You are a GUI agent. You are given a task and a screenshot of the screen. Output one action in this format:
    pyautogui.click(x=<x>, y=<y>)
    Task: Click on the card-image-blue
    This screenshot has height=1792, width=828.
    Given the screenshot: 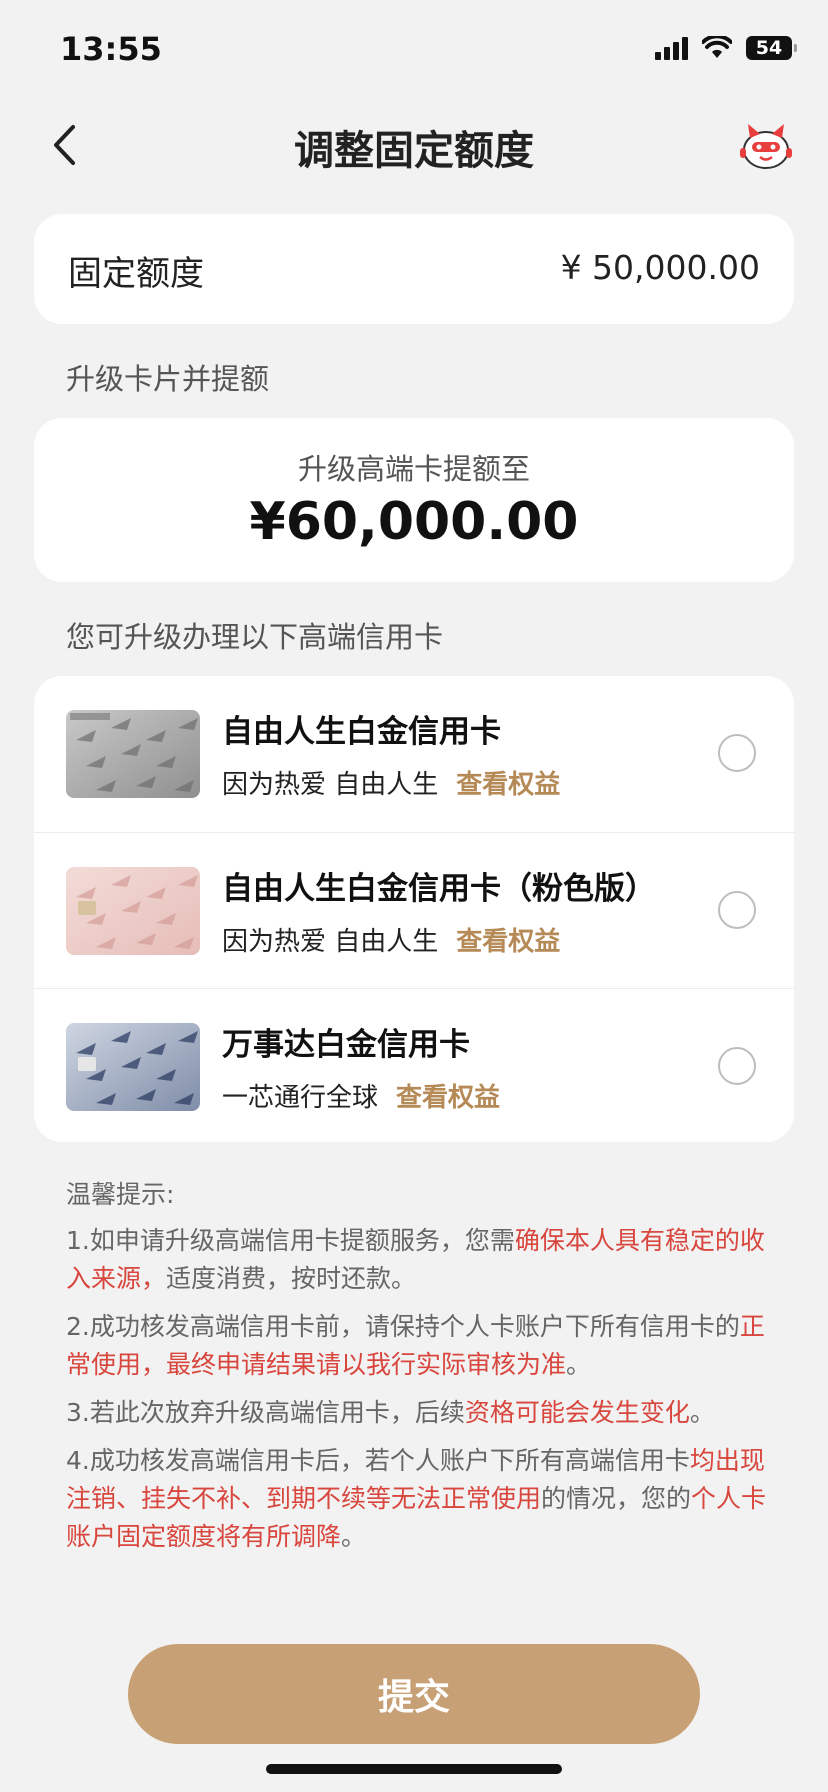 What is the action you would take?
    pyautogui.click(x=133, y=1067)
    